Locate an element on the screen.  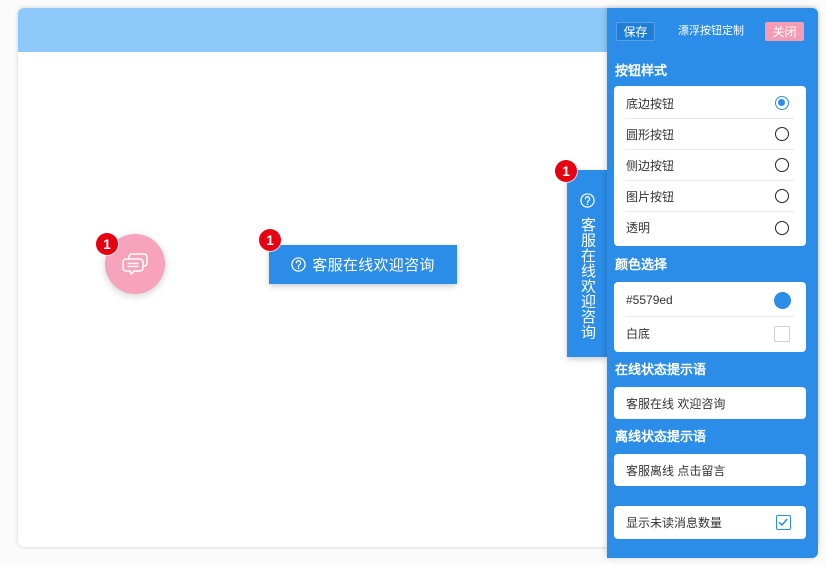
side-float-button: 客服在线欢迎咨询 is located at coordinates (587, 263).